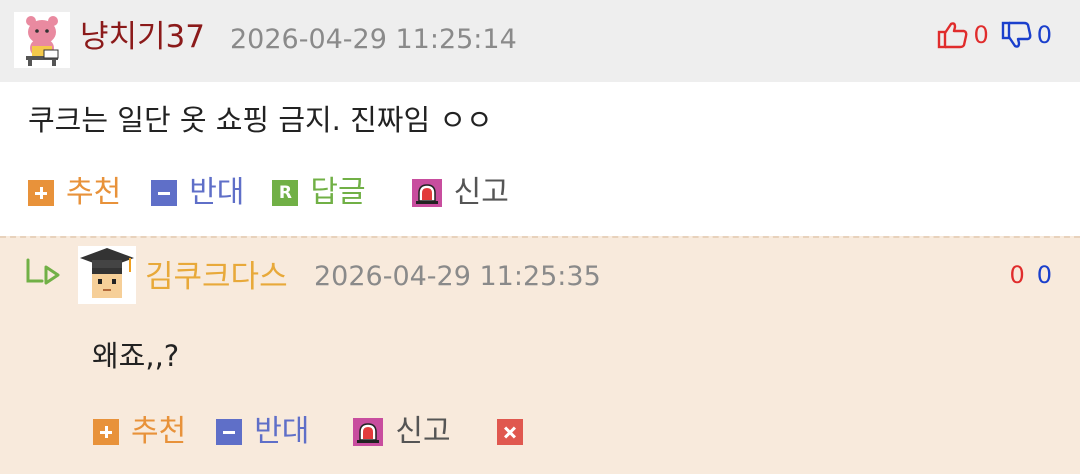 Image resolution: width=1080 pixels, height=474 pixels. I want to click on reply-vote-summary: 0 0, so click(1030, 275).